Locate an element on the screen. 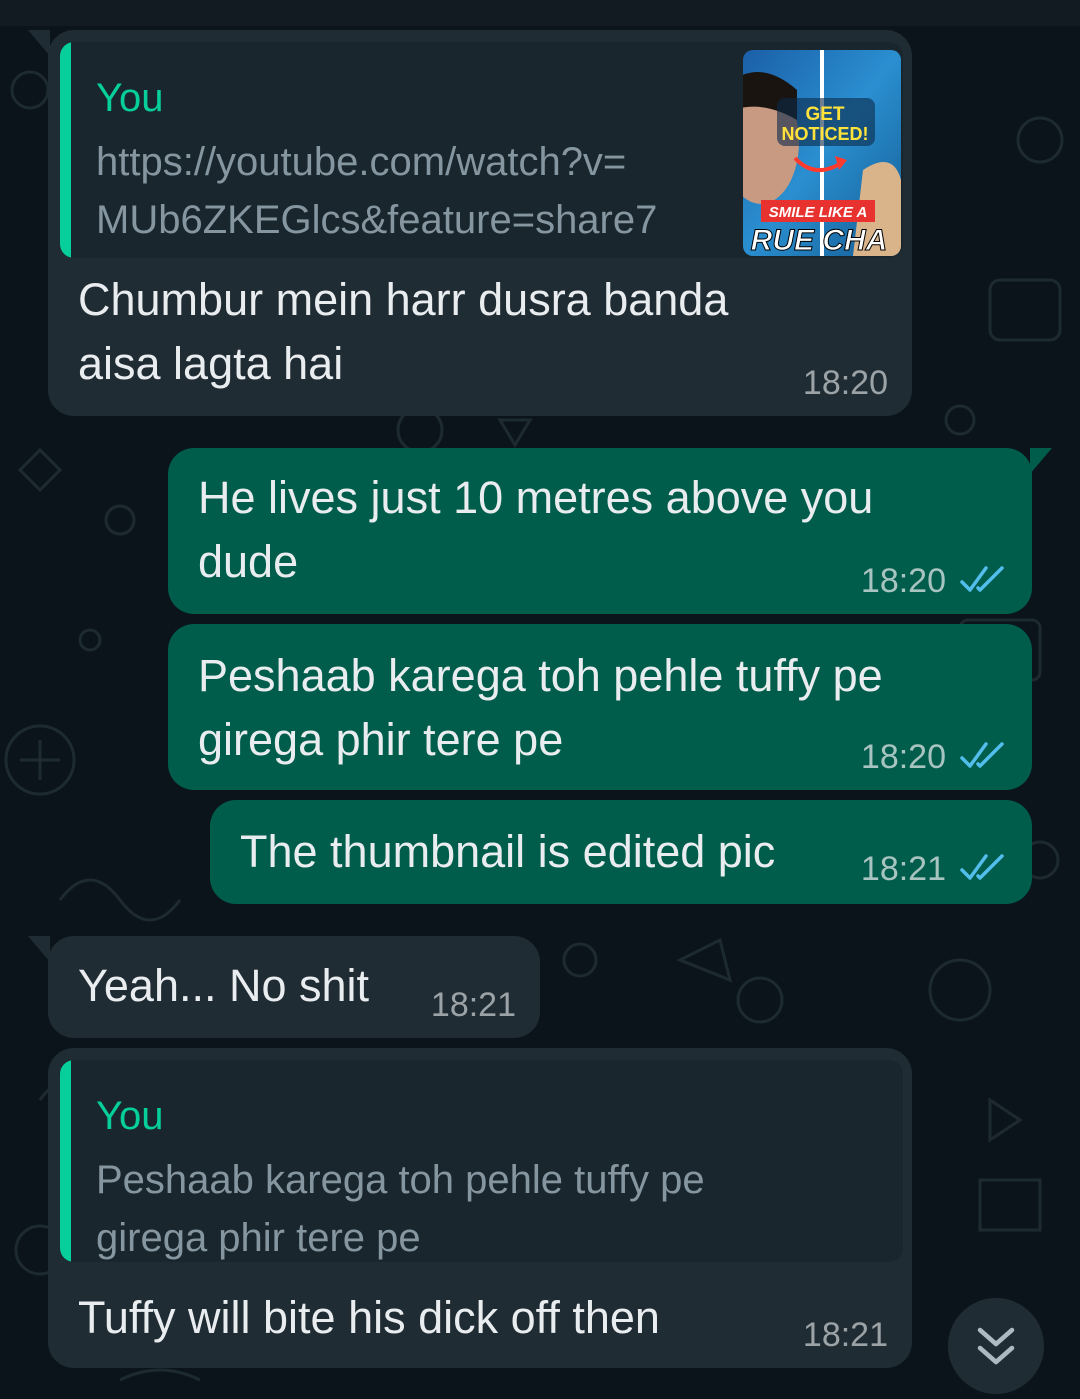 The width and height of the screenshot is (1080, 1399). message-text-line: Tuffy will bite his dick off then is located at coordinates (369, 1317).